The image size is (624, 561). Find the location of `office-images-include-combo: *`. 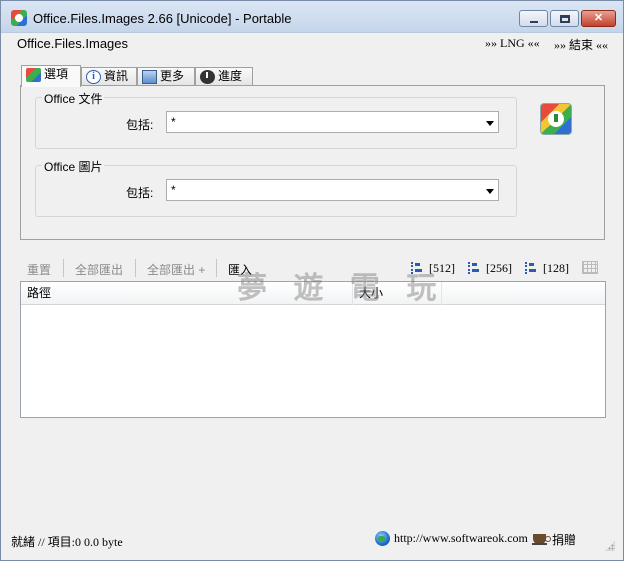

office-images-include-combo: * is located at coordinates (332, 190).